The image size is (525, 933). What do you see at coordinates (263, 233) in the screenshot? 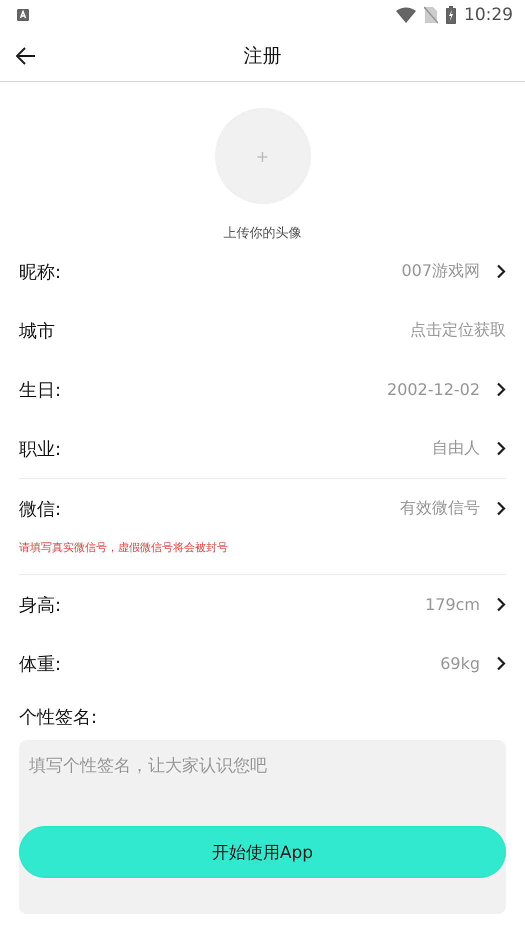
I see `avatar-caption: 上传你的头像` at bounding box center [263, 233].